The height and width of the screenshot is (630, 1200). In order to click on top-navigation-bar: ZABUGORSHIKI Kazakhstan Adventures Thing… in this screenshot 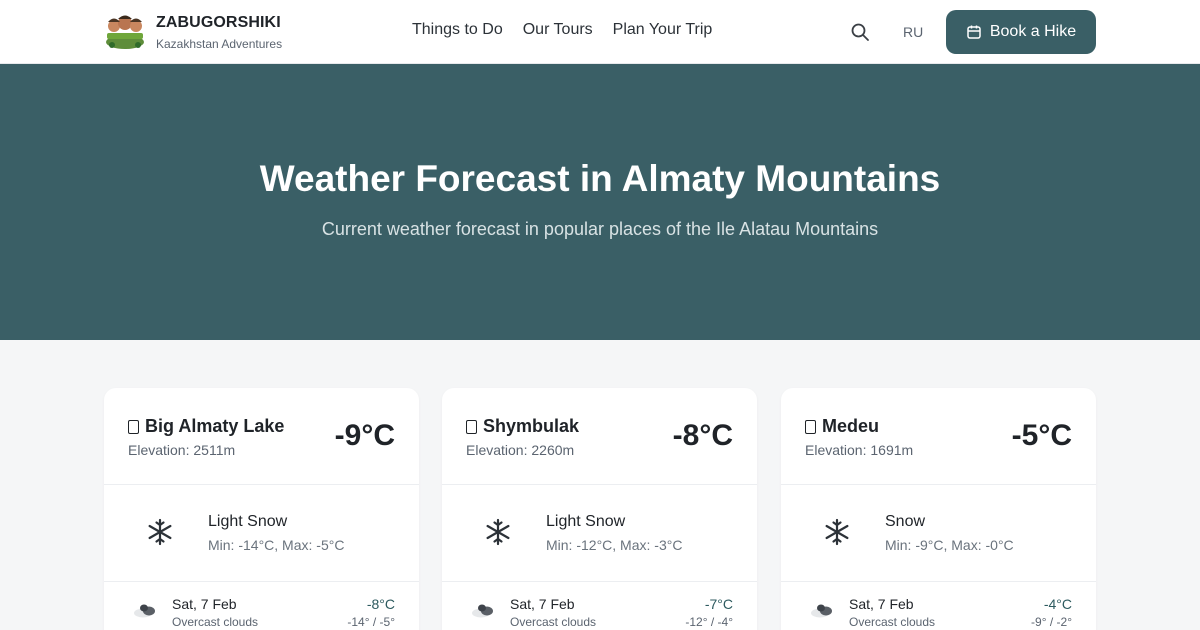, I will do `click(600, 32)`.